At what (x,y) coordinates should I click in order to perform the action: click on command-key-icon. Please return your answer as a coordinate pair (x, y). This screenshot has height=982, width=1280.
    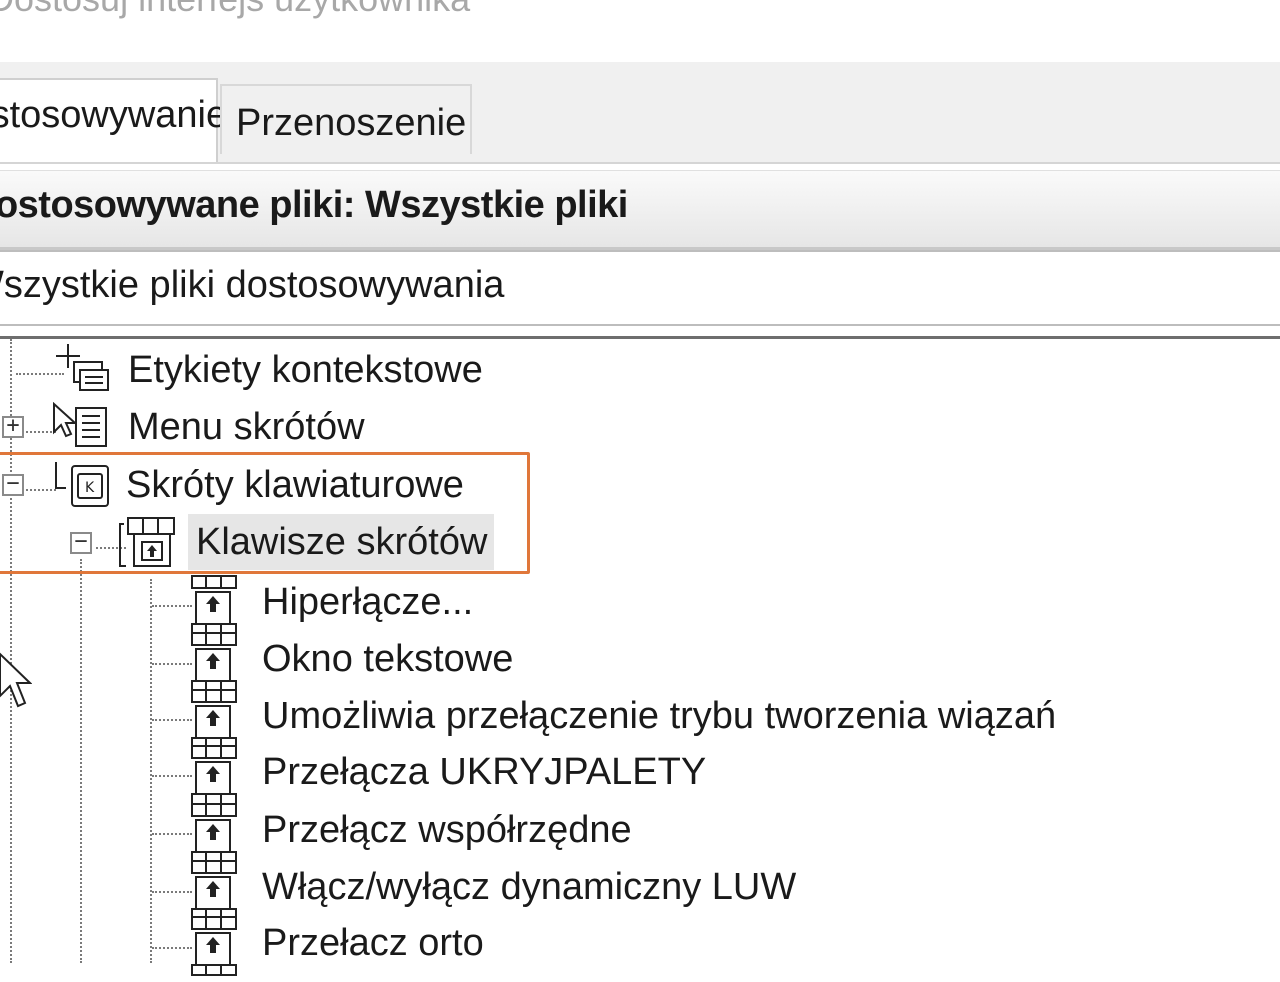
    Looking at the image, I should click on (215, 947).